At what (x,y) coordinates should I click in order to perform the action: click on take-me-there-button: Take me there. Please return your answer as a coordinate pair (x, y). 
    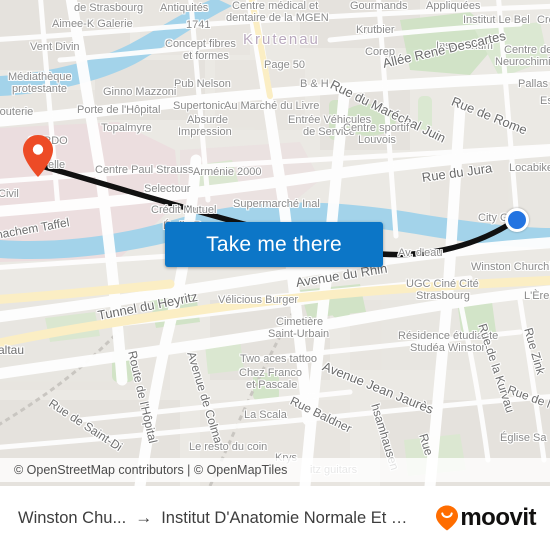
    Looking at the image, I should click on (274, 244).